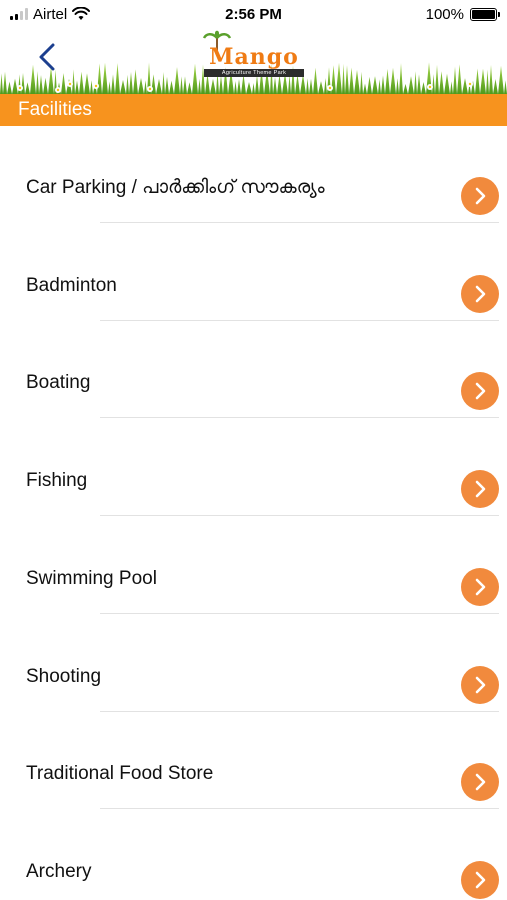 The image size is (507, 900). What do you see at coordinates (175, 187) in the screenshot?
I see `facility-label: Car Parking / പാർക്കിംഗ് സൗകര്യം` at bounding box center [175, 187].